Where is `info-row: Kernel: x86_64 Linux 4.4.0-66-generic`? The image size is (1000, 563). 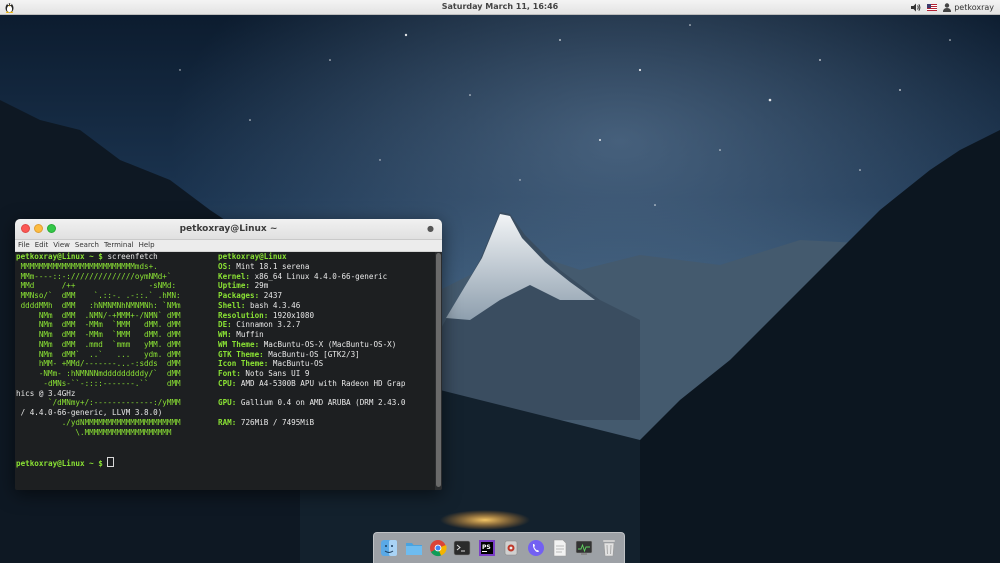
info-row: Kernel: x86_64 Linux 4.4.0-66-generic is located at coordinates (327, 277).